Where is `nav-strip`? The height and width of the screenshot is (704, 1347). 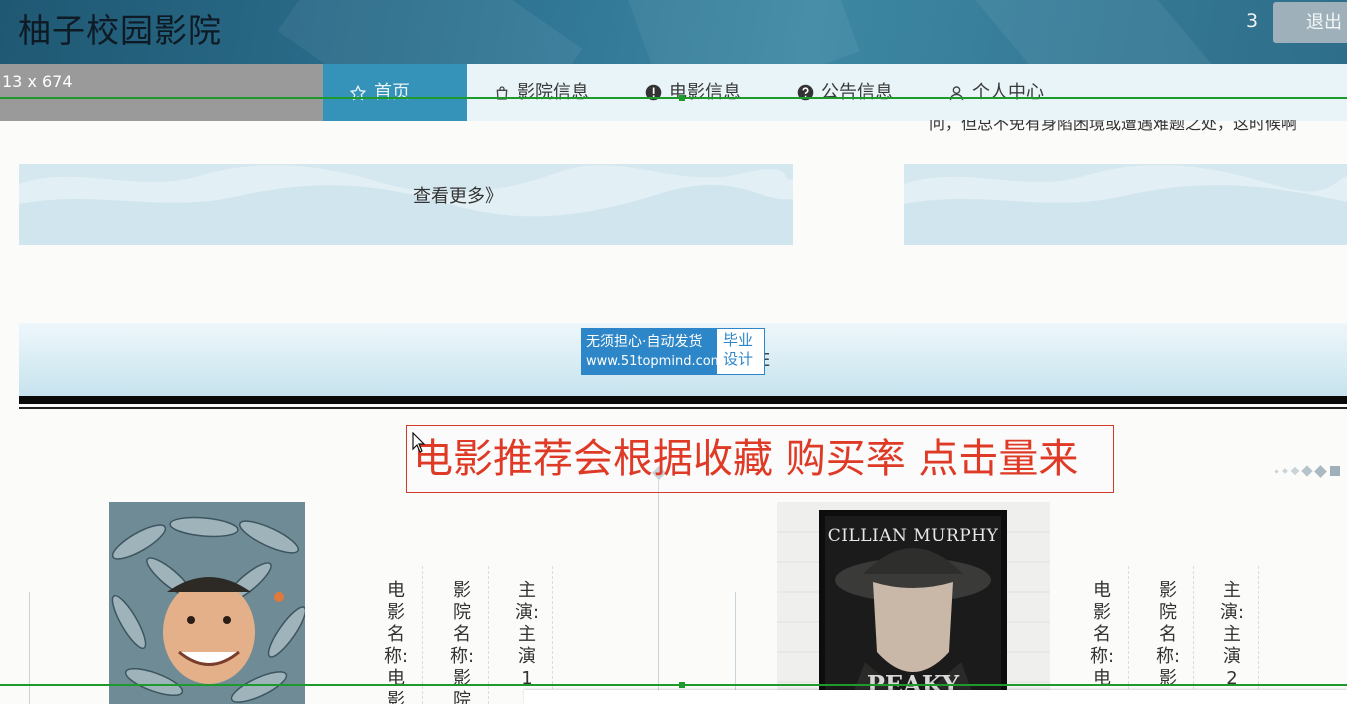
nav-strip is located at coordinates (907, 92).